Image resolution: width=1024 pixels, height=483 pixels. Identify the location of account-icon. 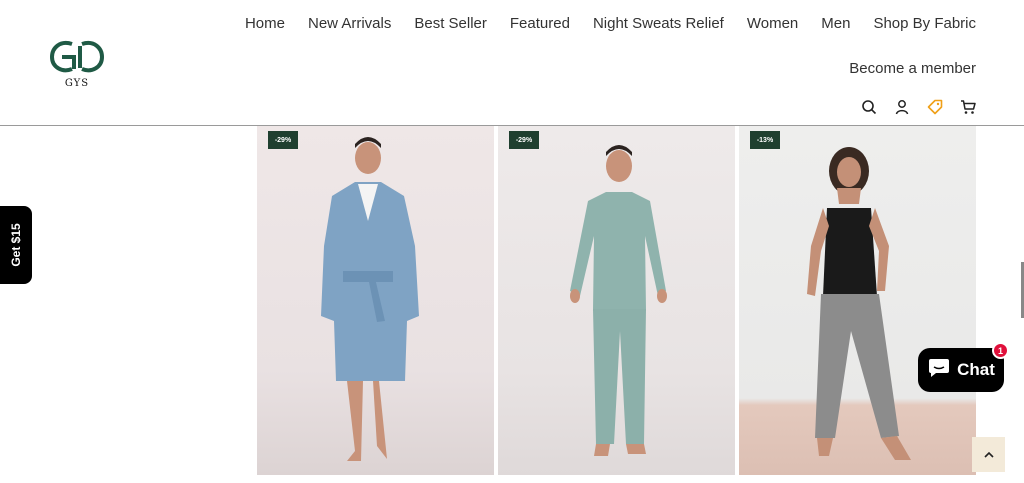
(902, 107).